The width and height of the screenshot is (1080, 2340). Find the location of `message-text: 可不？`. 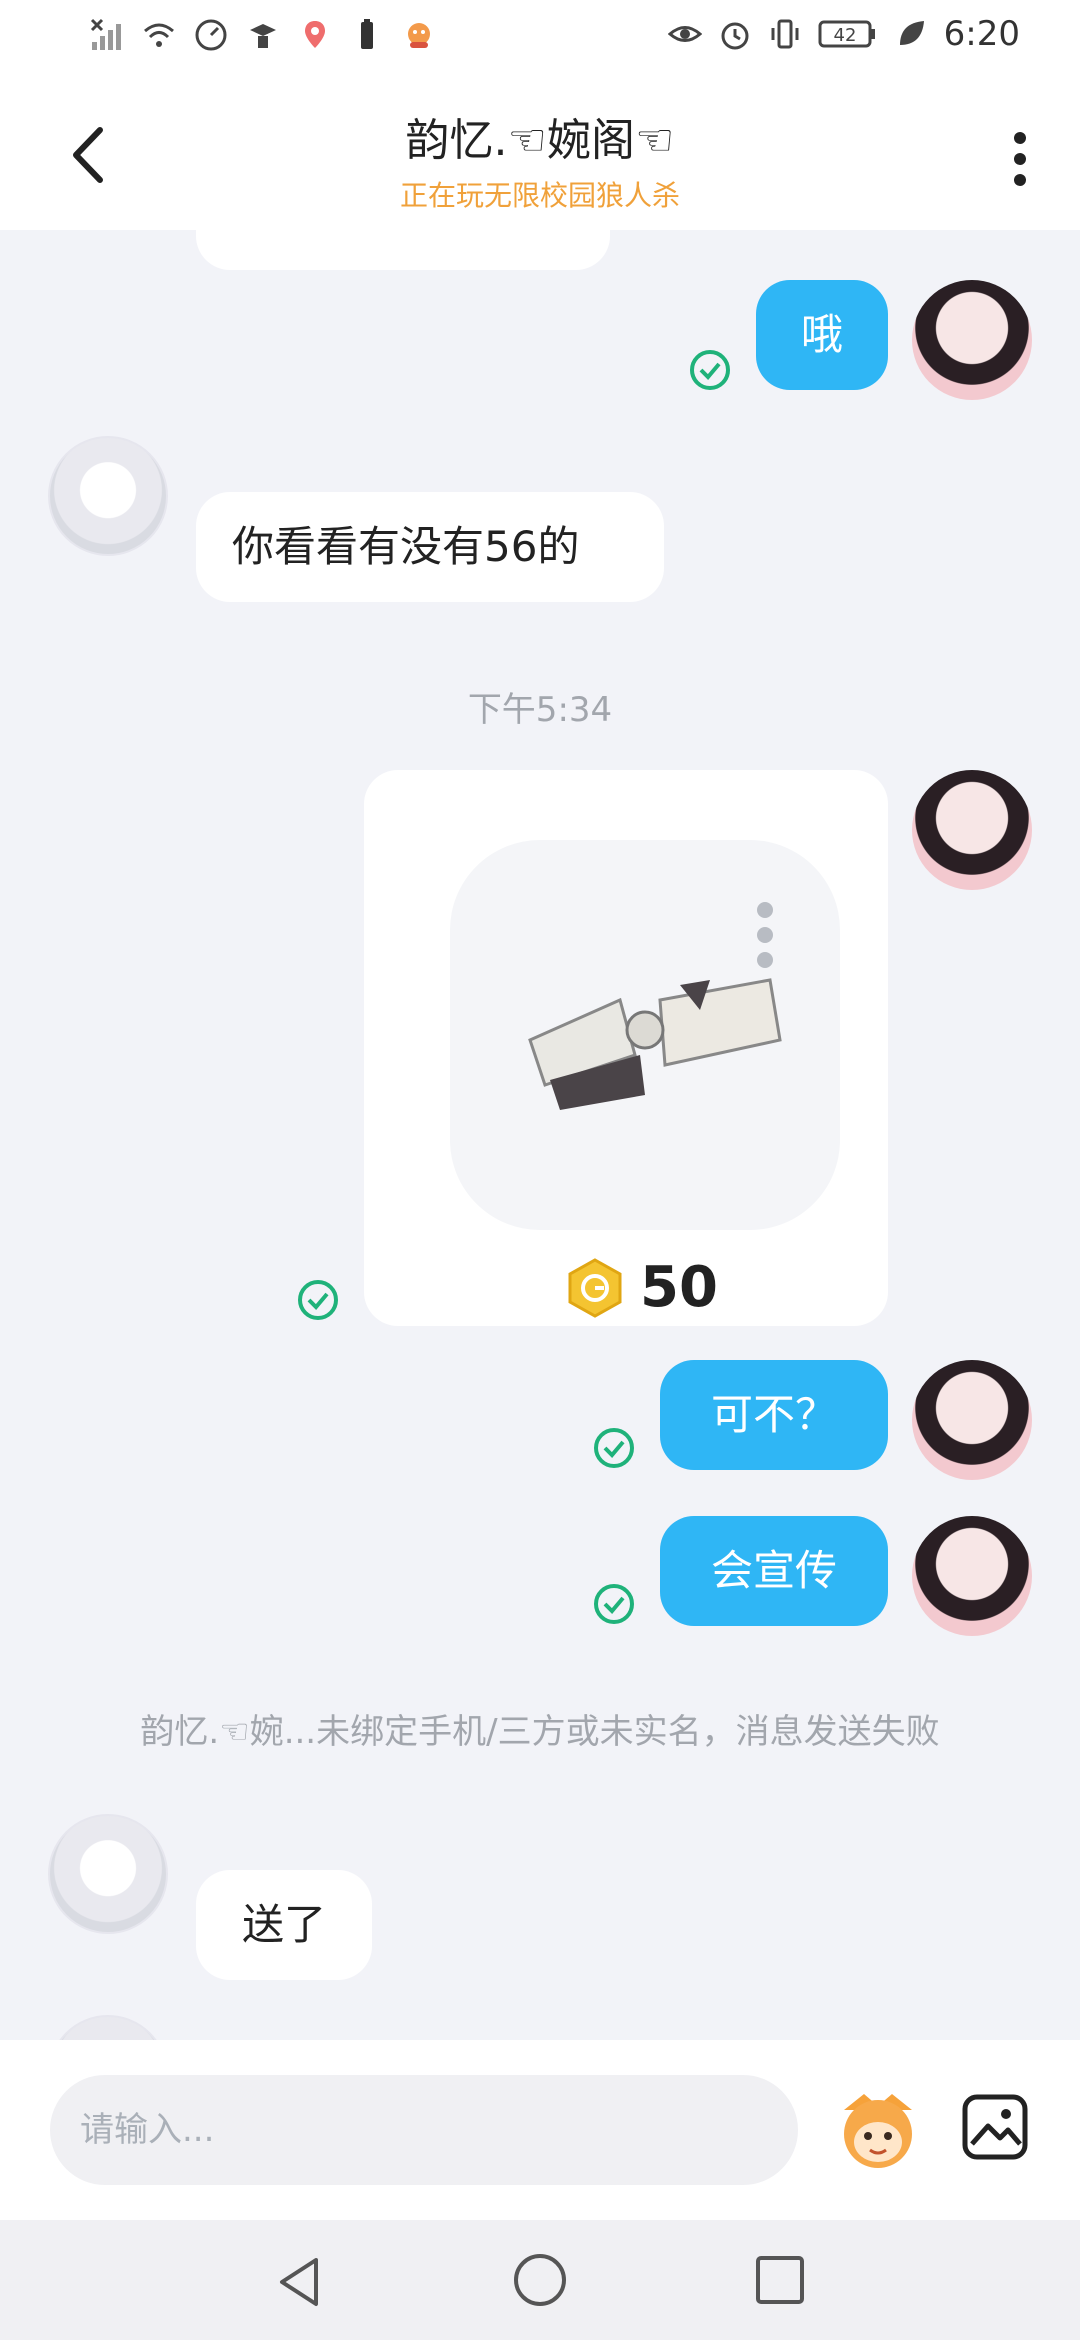

message-text: 可不？ is located at coordinates (773, 1414).